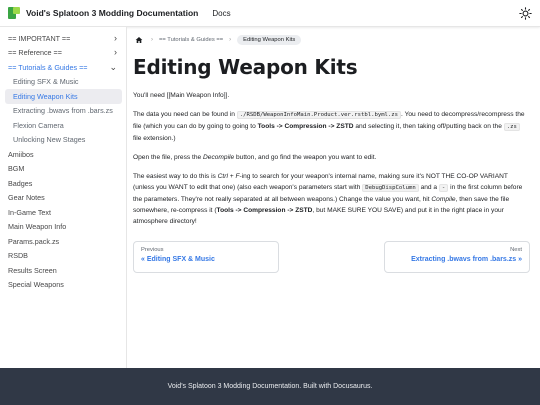 Image resolution: width=540 pixels, height=405 pixels. Describe the element at coordinates (178, 259) in the screenshot. I see `pager-title: « Editing SFX & Music` at that location.